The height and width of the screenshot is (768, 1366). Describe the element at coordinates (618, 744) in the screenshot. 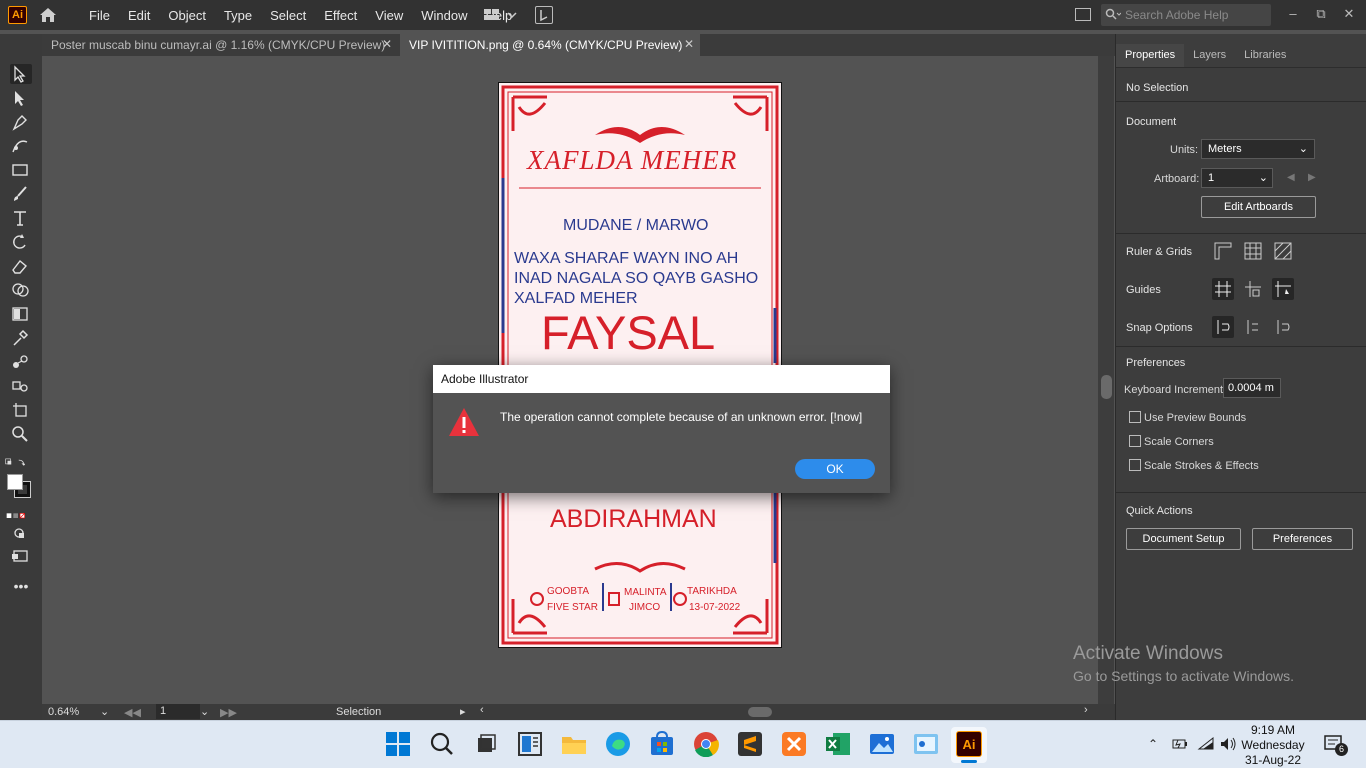

I see `edge-browser-icon` at that location.